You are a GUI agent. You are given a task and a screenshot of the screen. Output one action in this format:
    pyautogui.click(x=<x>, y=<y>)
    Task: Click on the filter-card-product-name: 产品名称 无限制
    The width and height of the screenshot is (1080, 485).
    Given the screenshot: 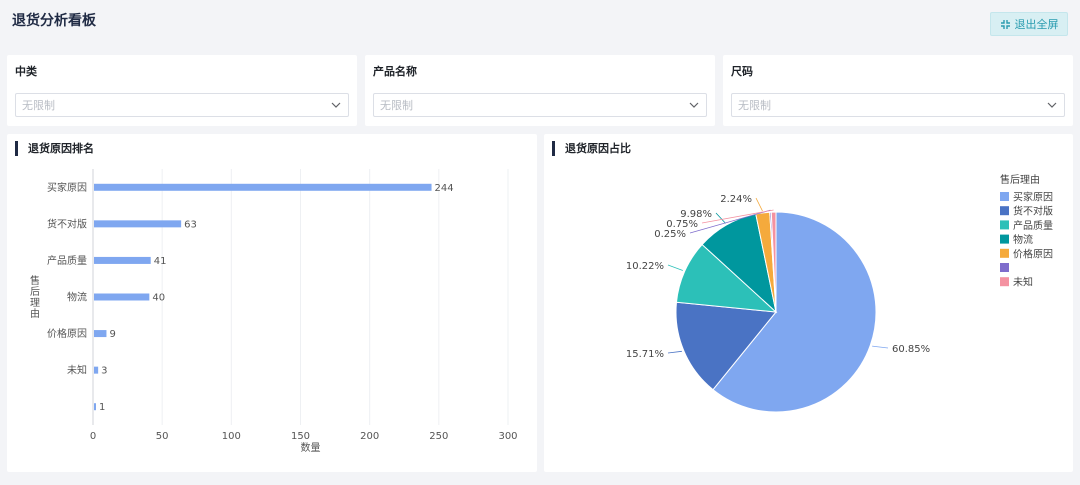 What is the action you would take?
    pyautogui.click(x=540, y=90)
    